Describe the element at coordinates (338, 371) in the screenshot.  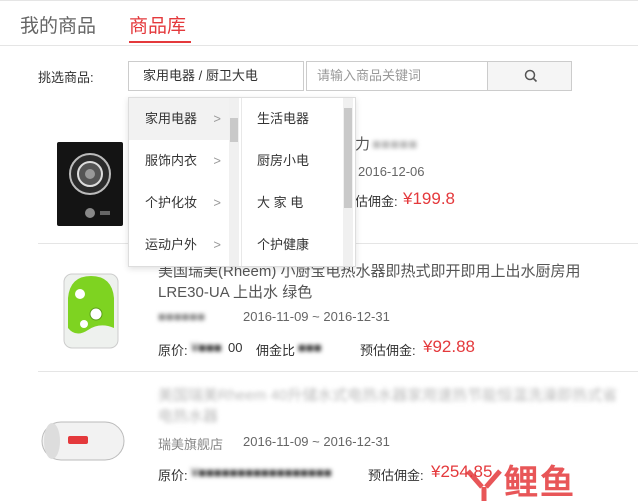
I see `row-divider` at that location.